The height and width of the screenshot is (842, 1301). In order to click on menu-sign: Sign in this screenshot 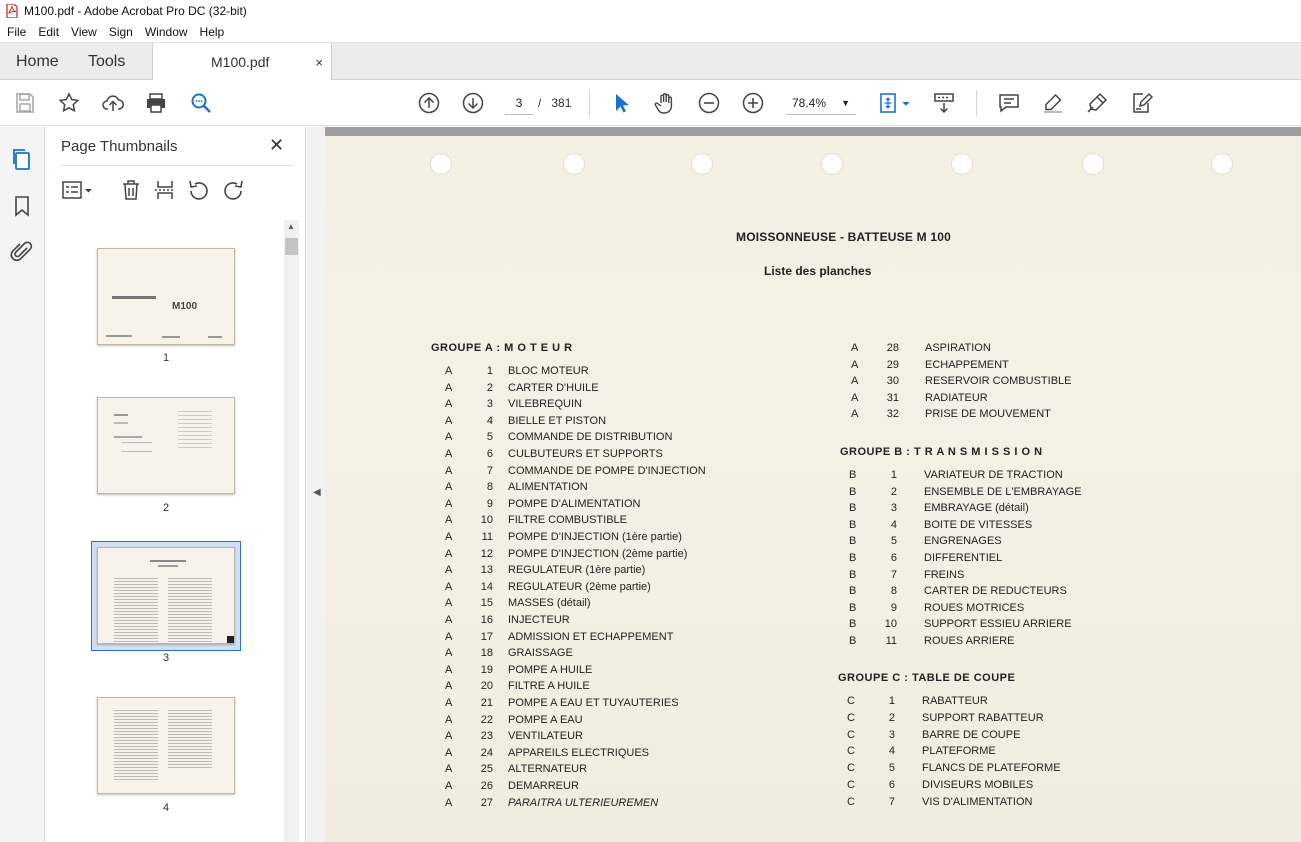, I will do `click(120, 32)`.